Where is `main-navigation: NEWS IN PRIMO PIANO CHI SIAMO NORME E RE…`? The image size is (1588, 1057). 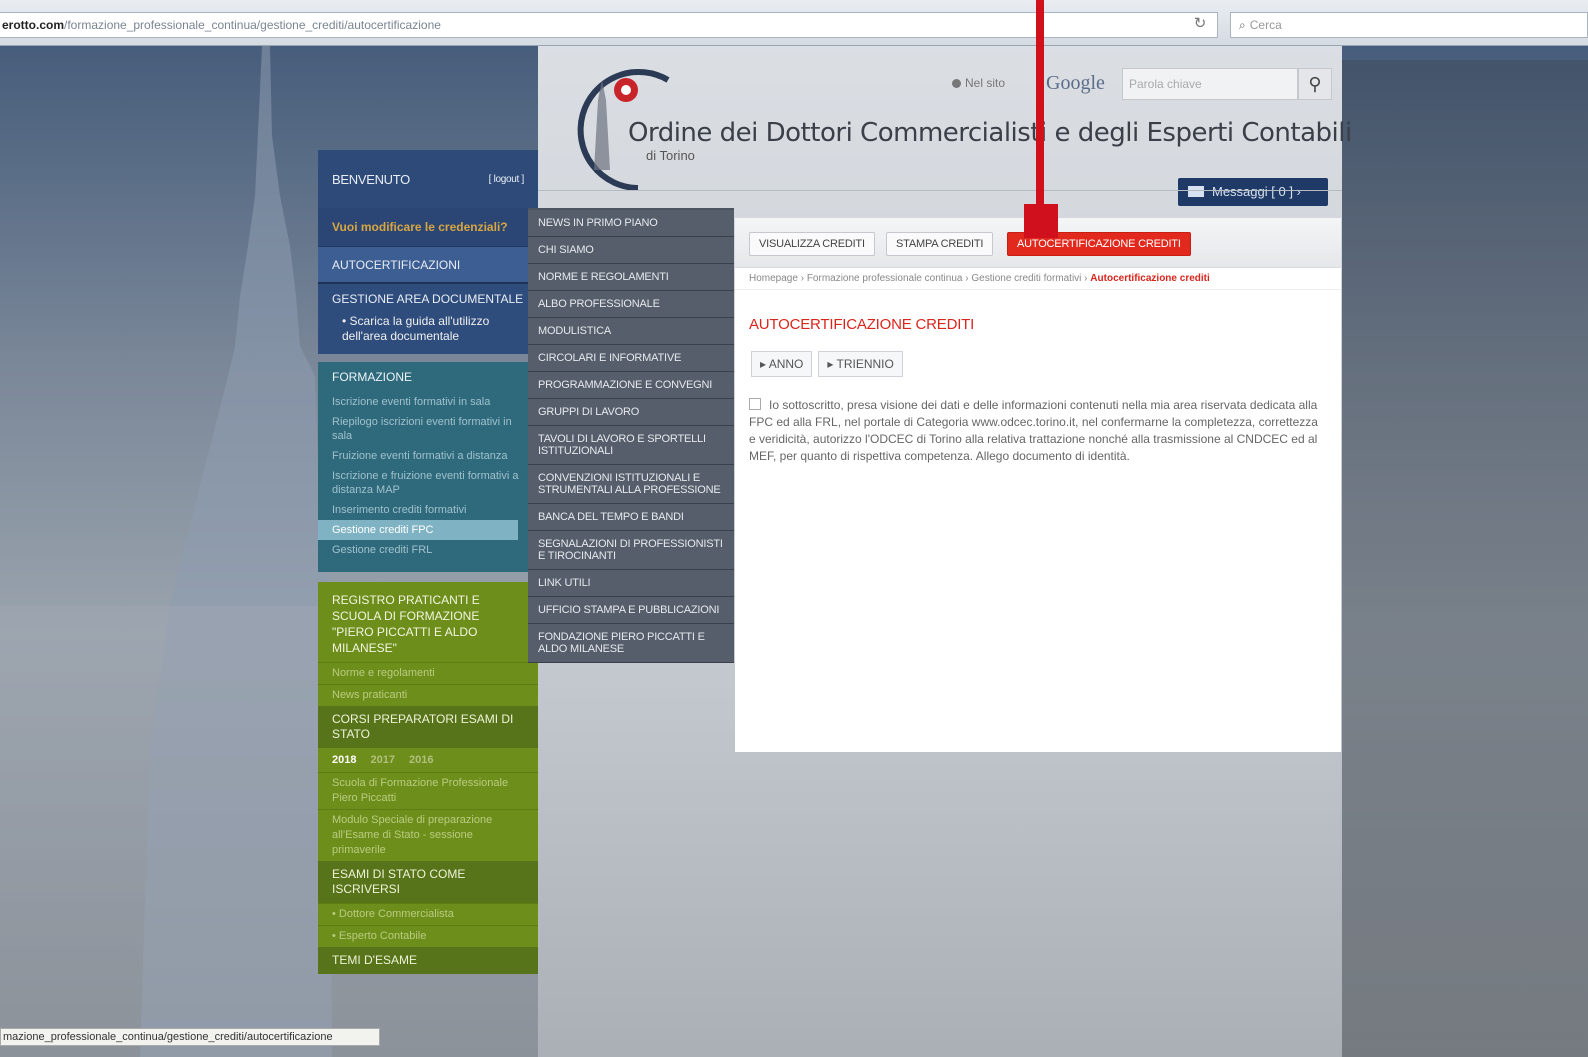
main-navigation: NEWS IN PRIMO PIANO CHI SIAMO NORME E RE… is located at coordinates (631, 435).